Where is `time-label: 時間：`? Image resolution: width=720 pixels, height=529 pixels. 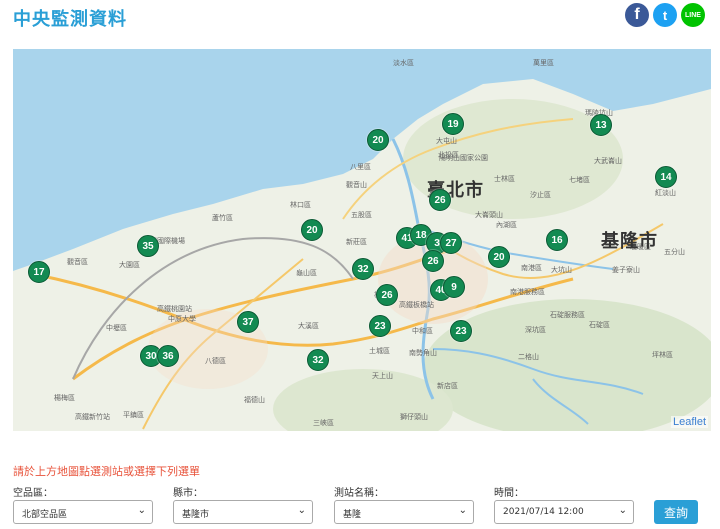 time-label: 時間： is located at coordinates (509, 493).